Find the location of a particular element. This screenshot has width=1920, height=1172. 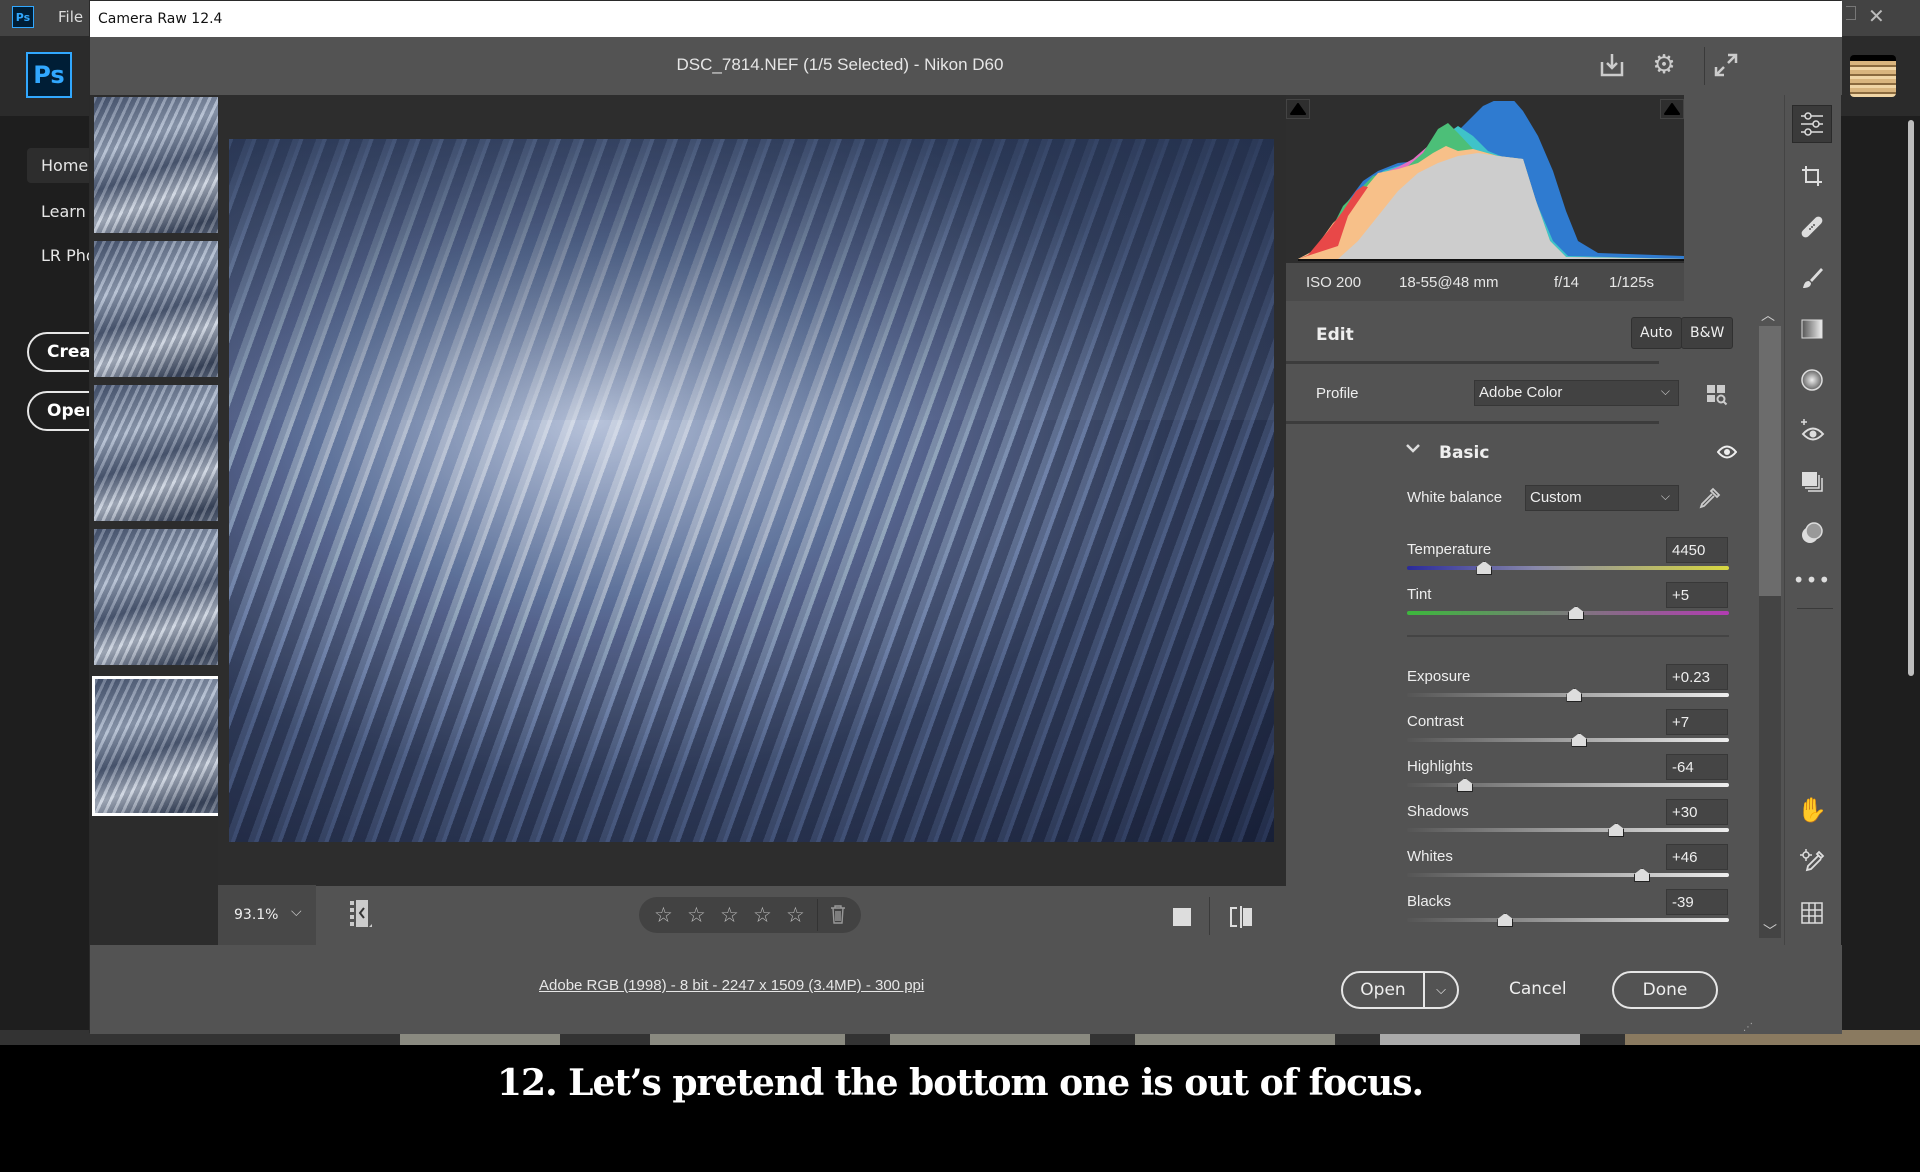

auto-button: Auto is located at coordinates (1656, 333).